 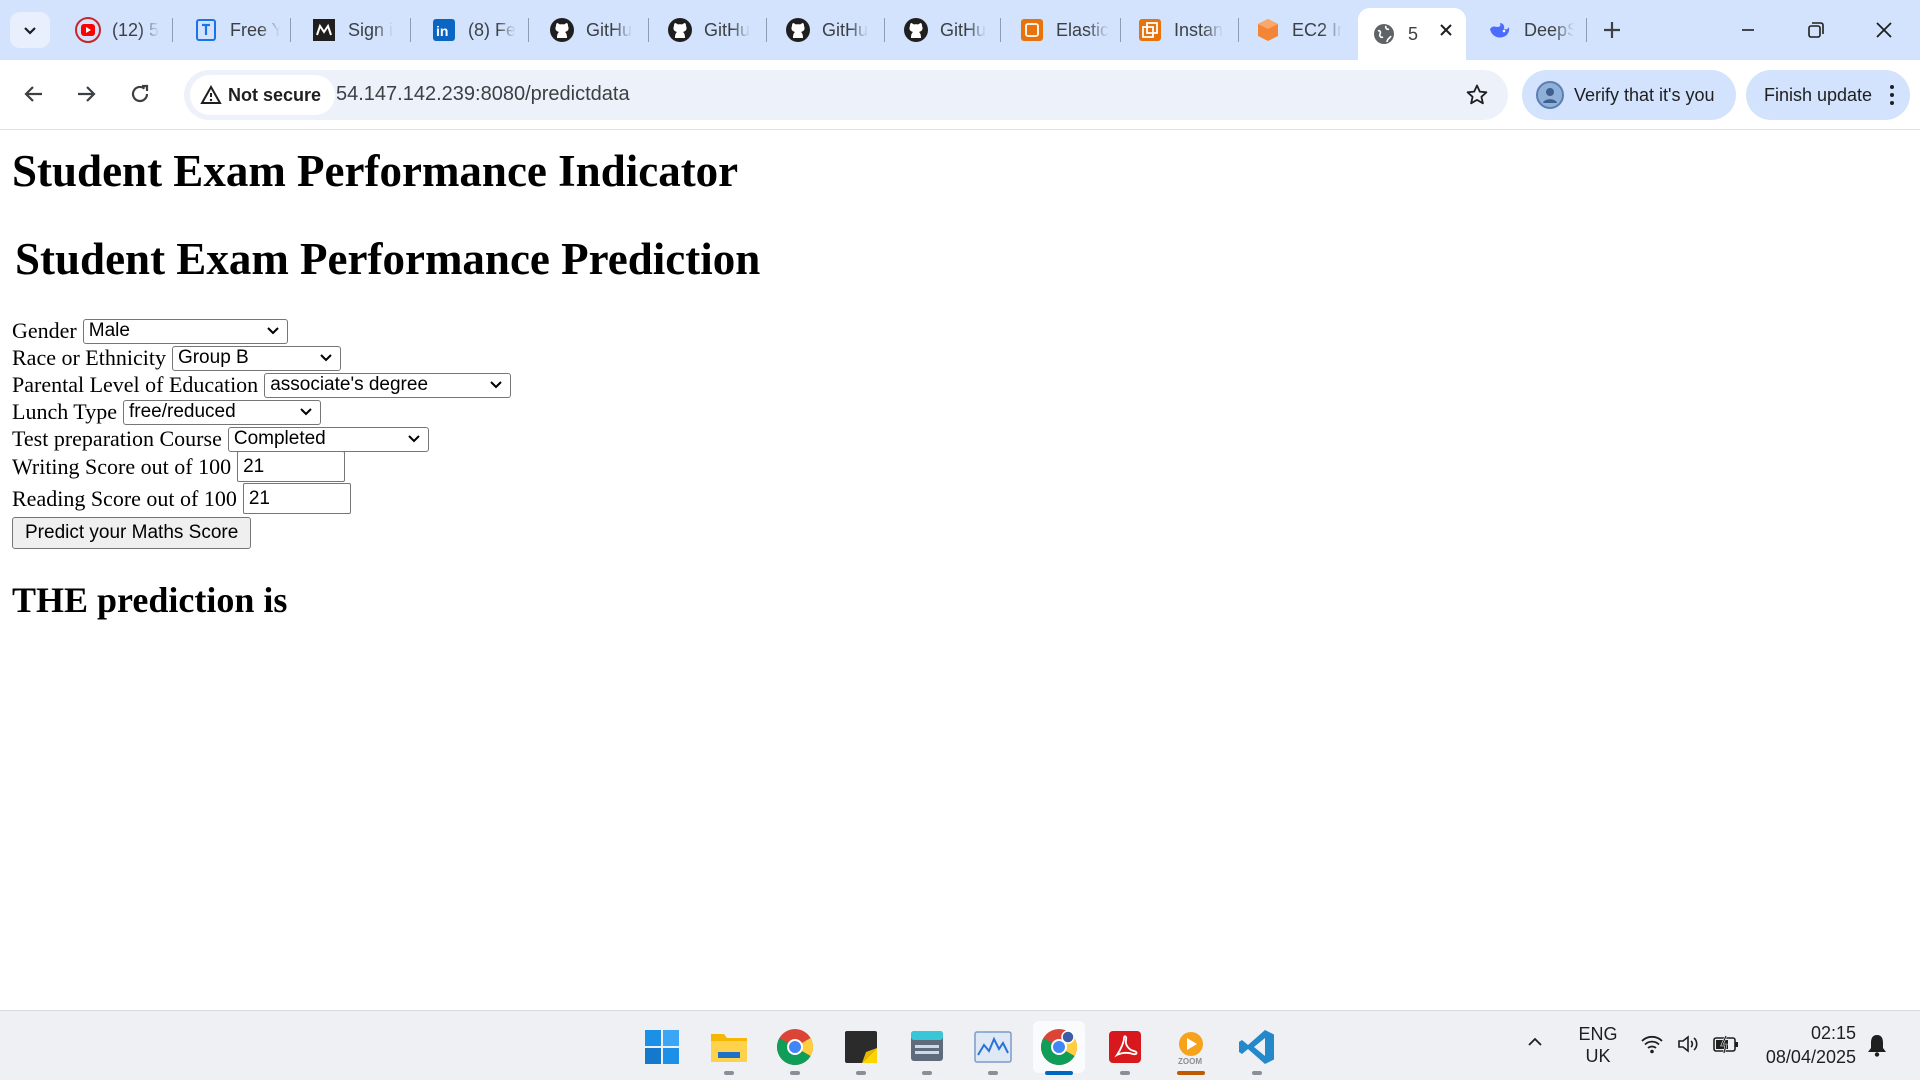 What do you see at coordinates (324, 30) in the screenshot?
I see `coursera-icon` at bounding box center [324, 30].